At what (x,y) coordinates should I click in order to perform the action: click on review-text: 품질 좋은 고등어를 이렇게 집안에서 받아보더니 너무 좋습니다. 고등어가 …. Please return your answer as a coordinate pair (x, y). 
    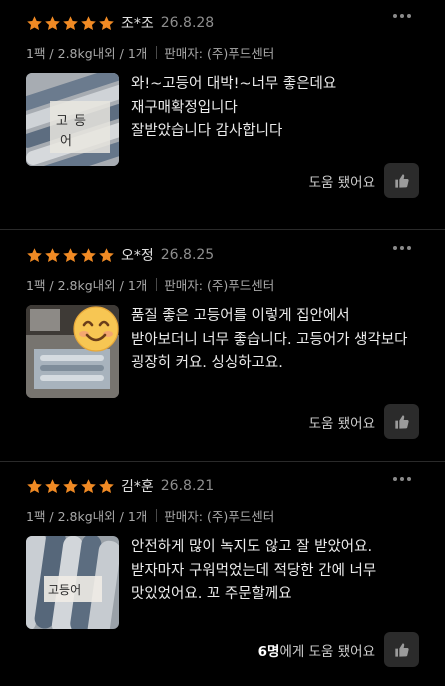
    Looking at the image, I should click on (269, 351).